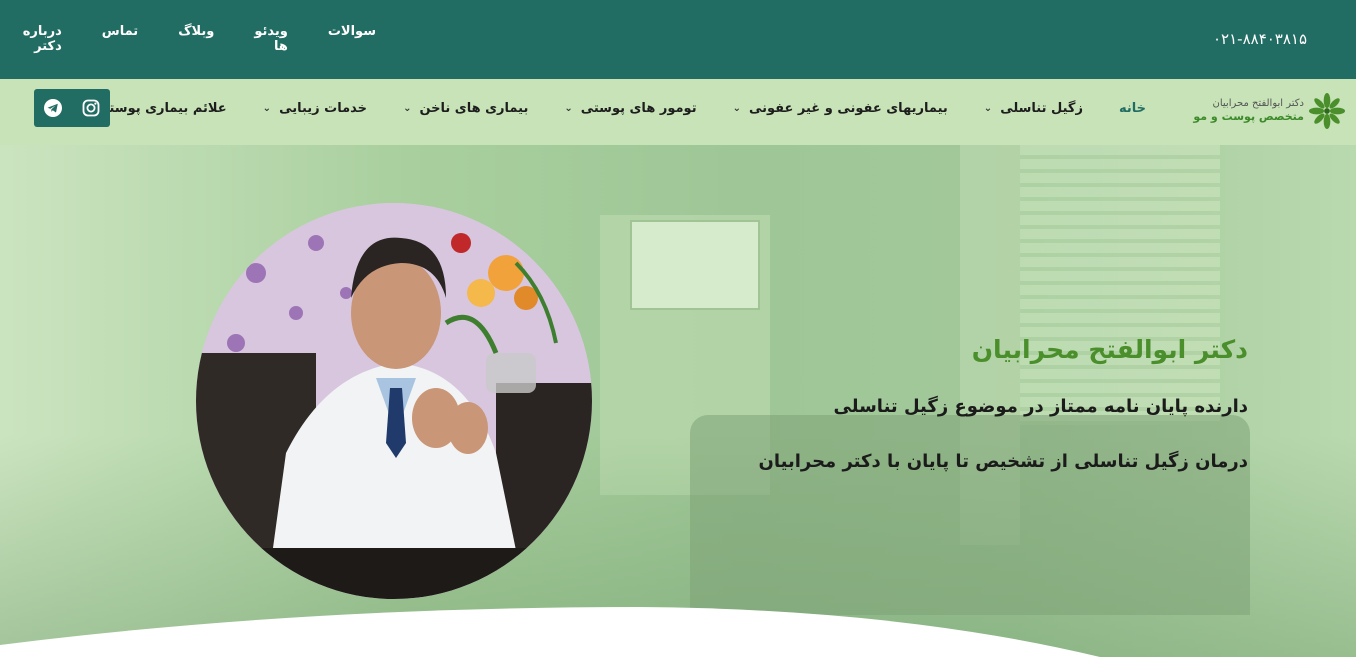 The height and width of the screenshot is (657, 1356). I want to click on social-links, so click(72, 108).